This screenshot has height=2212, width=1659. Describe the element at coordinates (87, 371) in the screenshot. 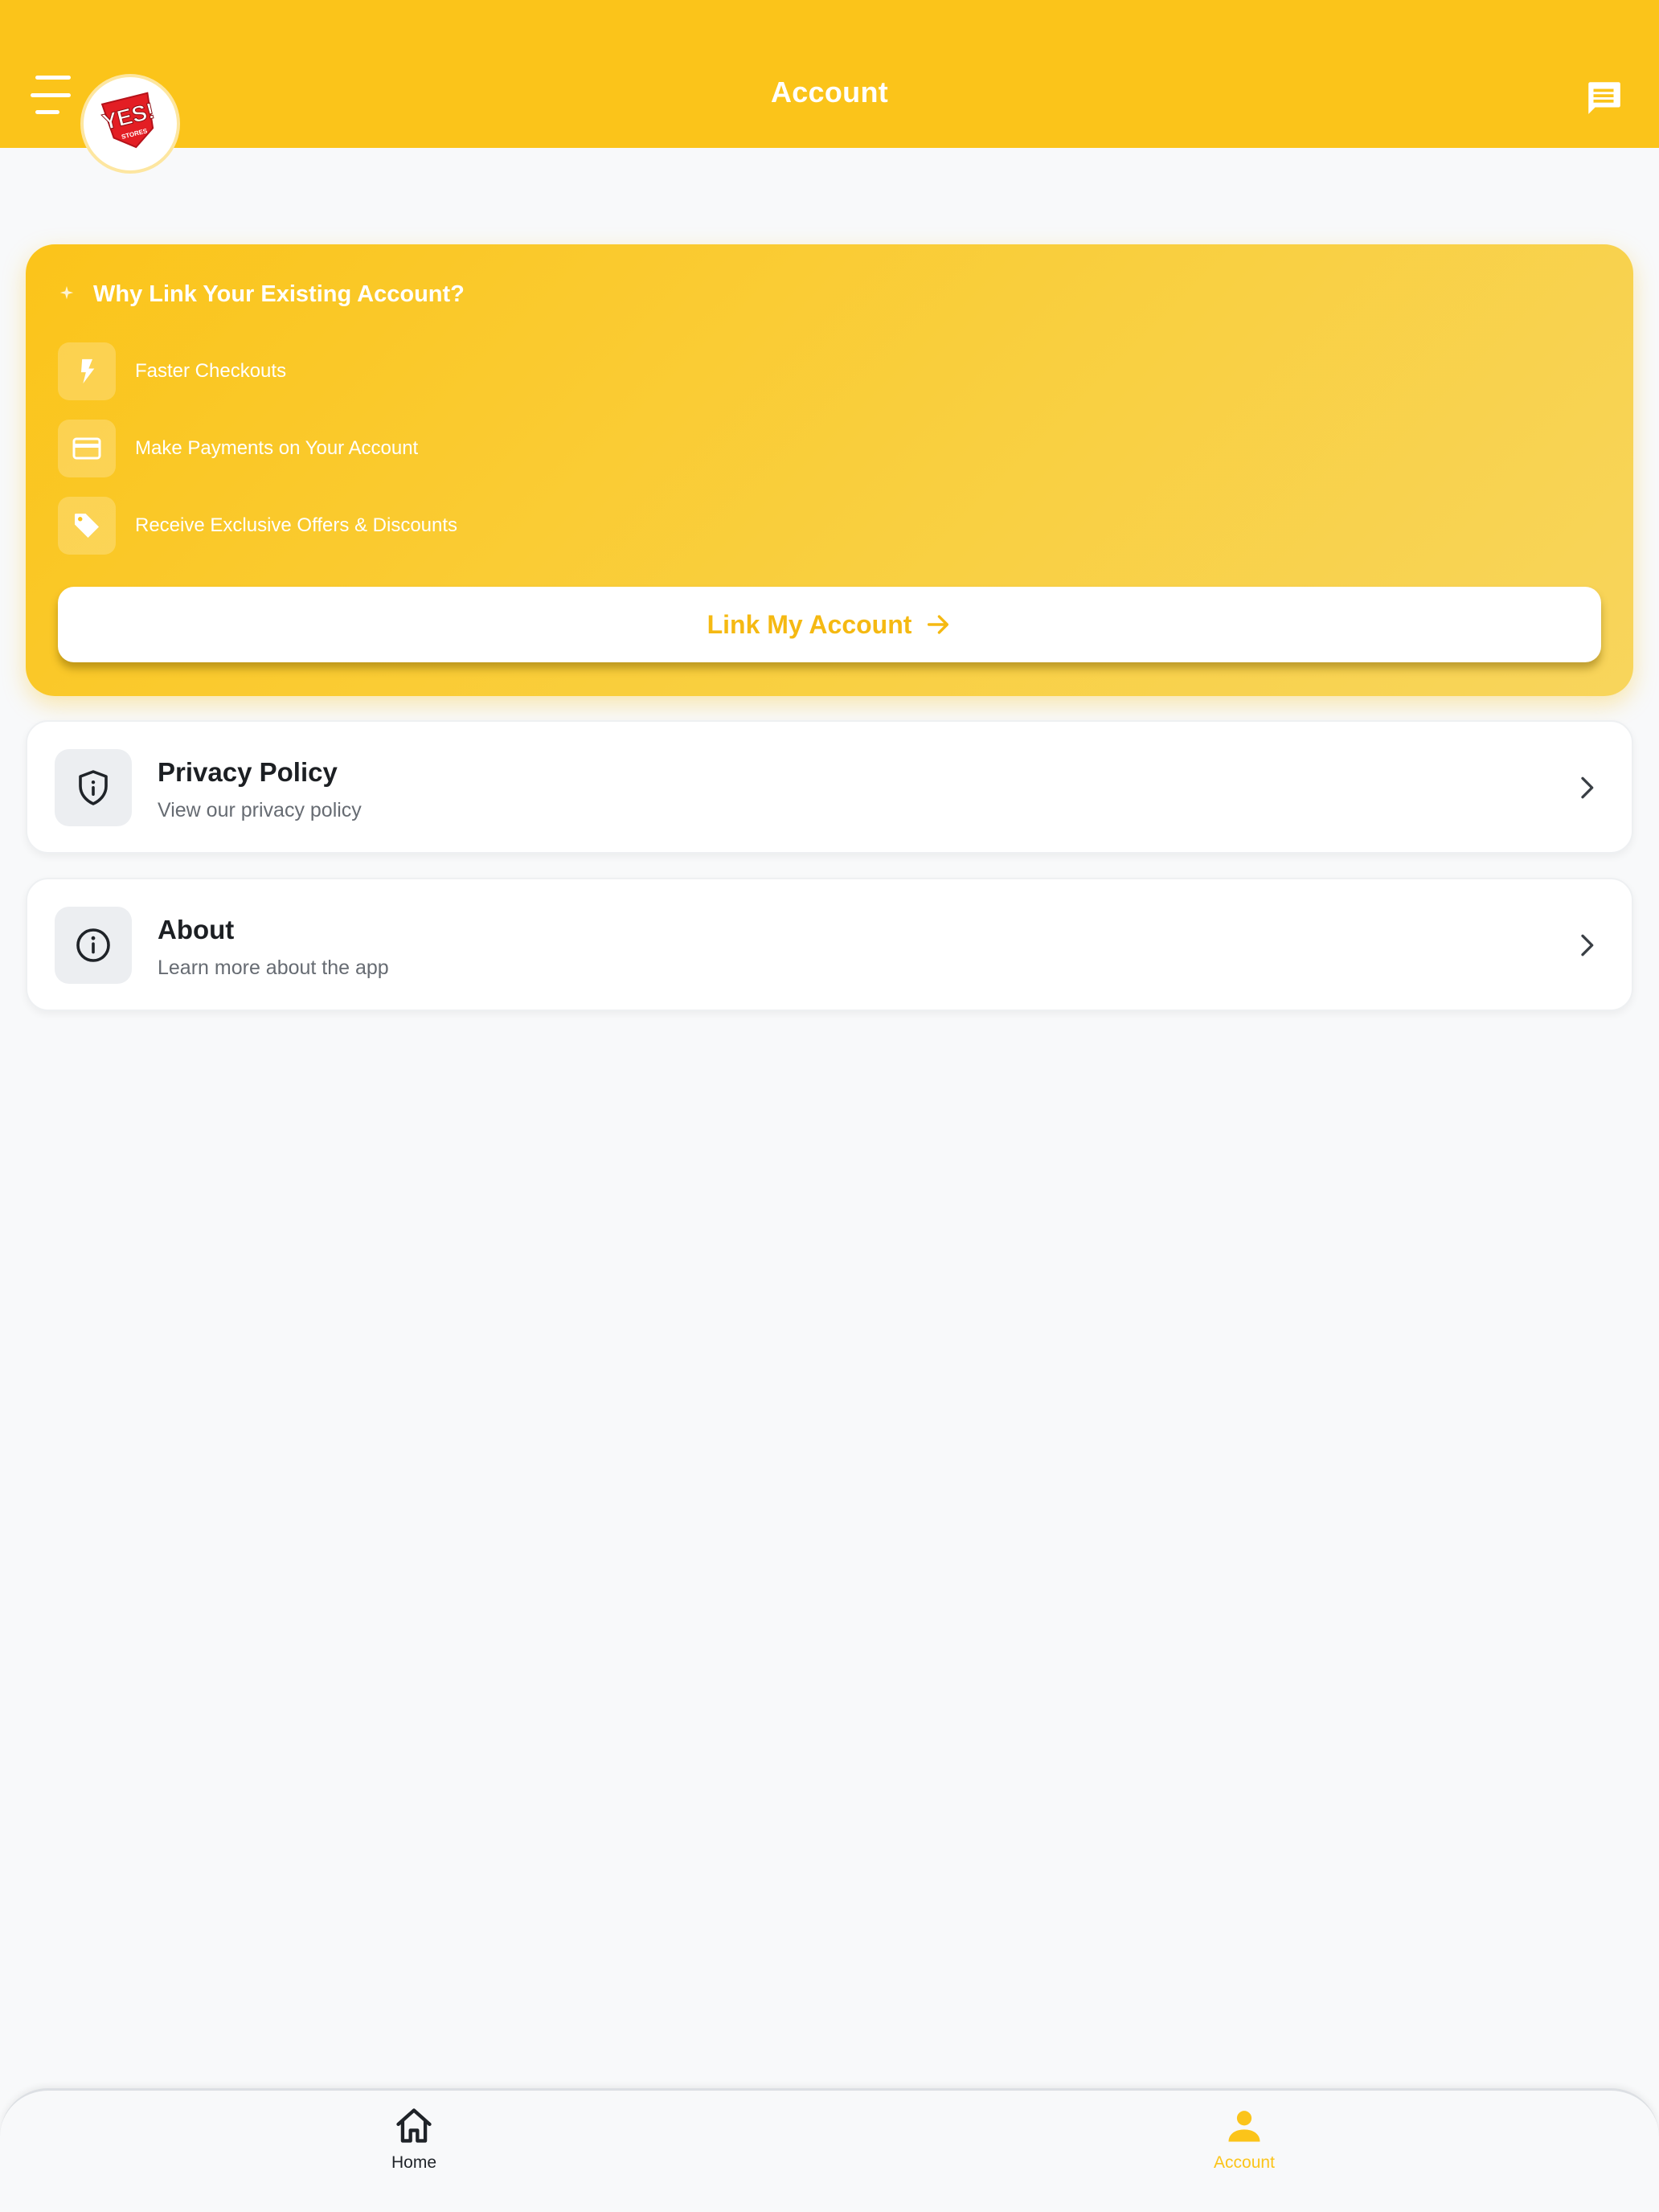

I see `lightning-icon` at that location.